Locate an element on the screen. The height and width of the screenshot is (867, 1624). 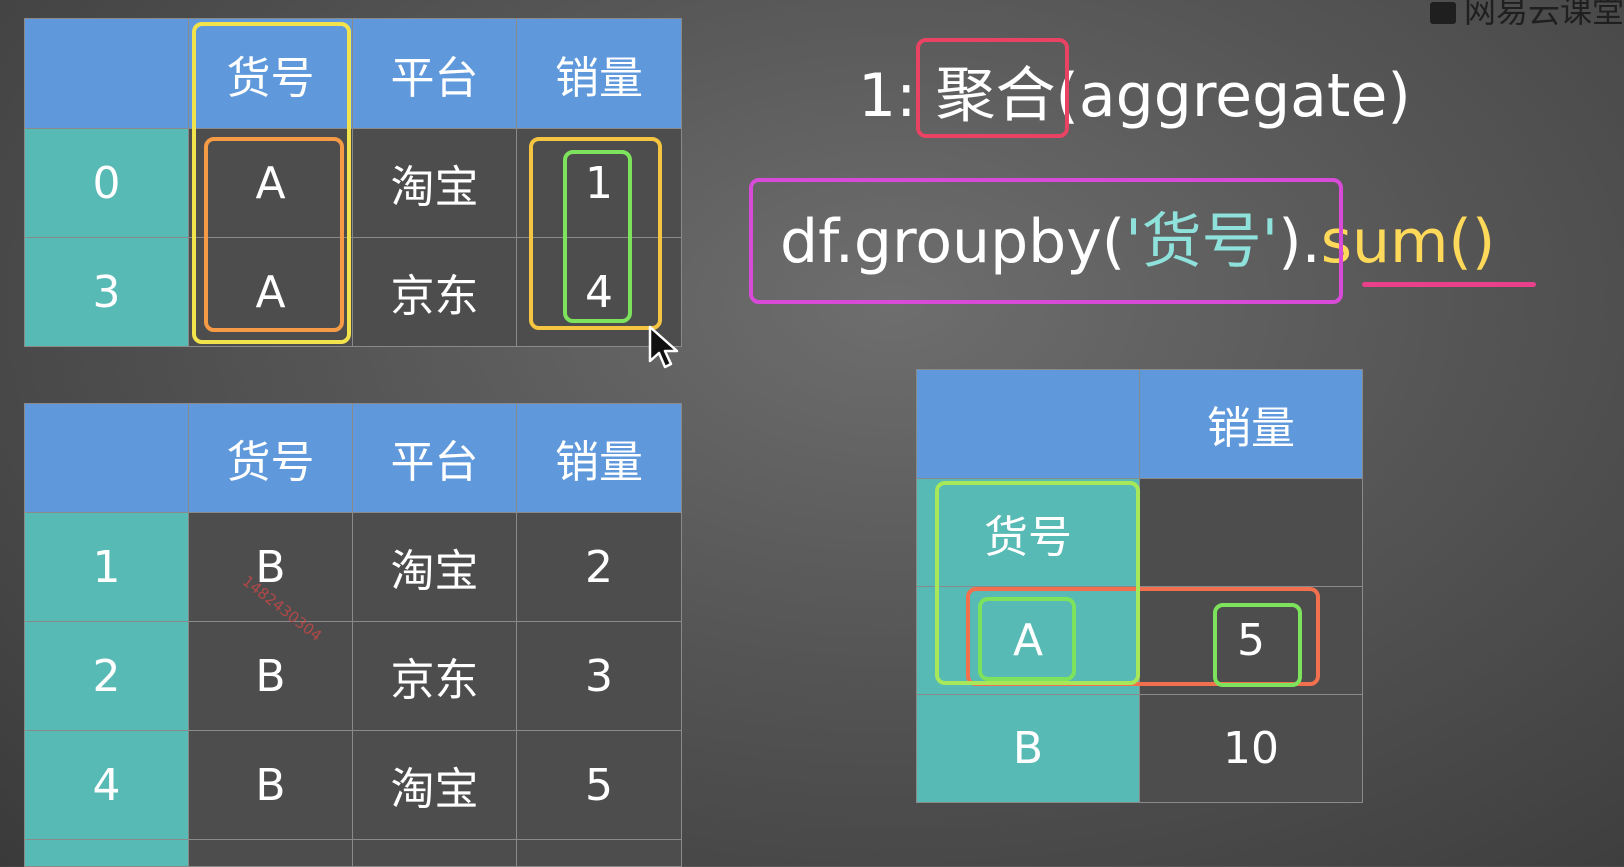
code-arg: '货号' is located at coordinates (1202, 242).